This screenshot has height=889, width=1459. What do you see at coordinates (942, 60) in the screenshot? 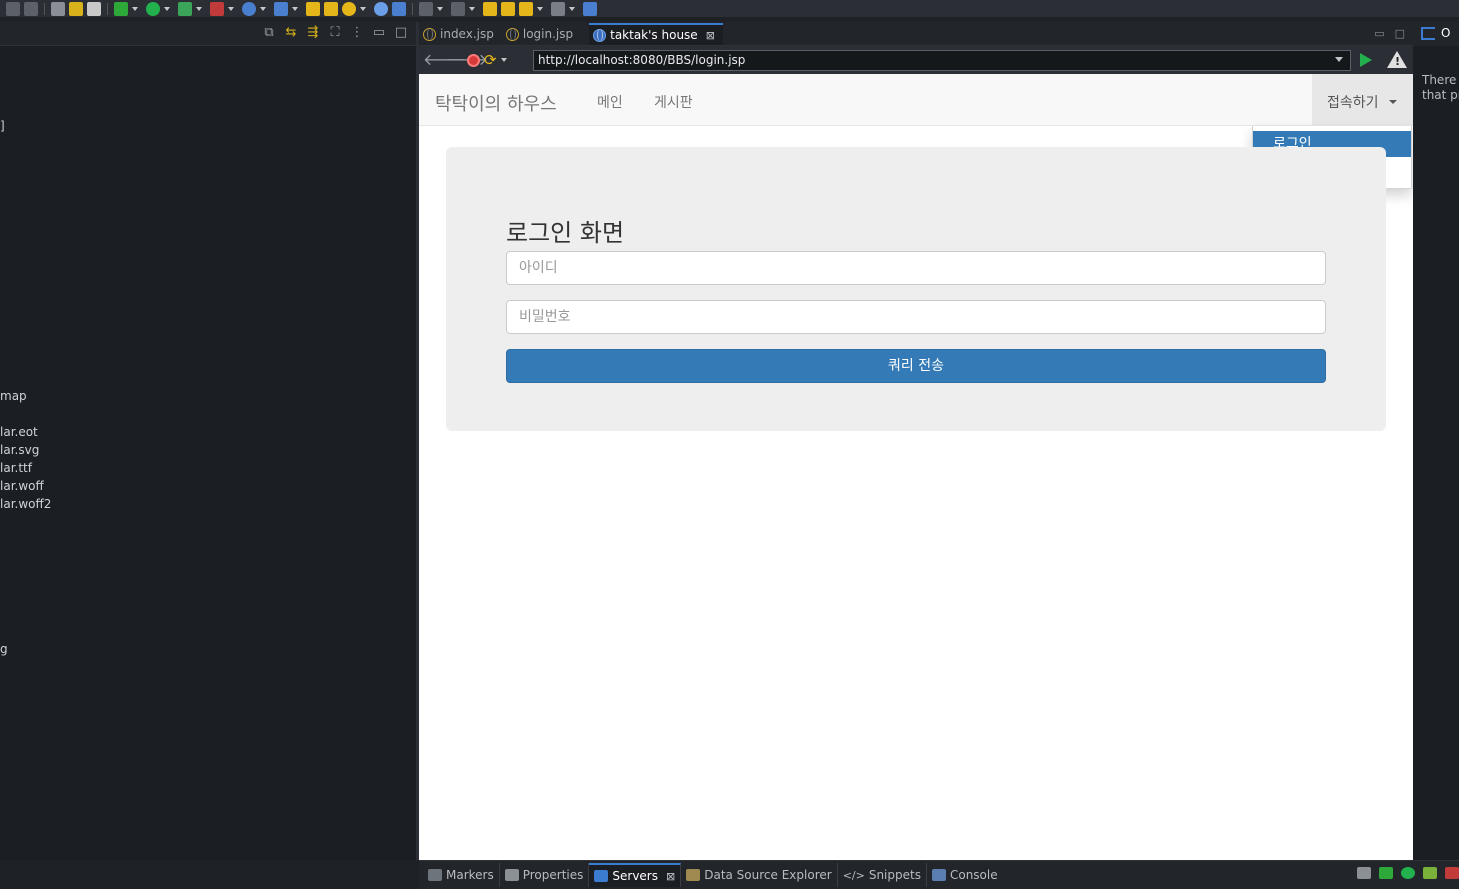
I see `url-input: http://localhost:8080/BBS/login.jsp` at bounding box center [942, 60].